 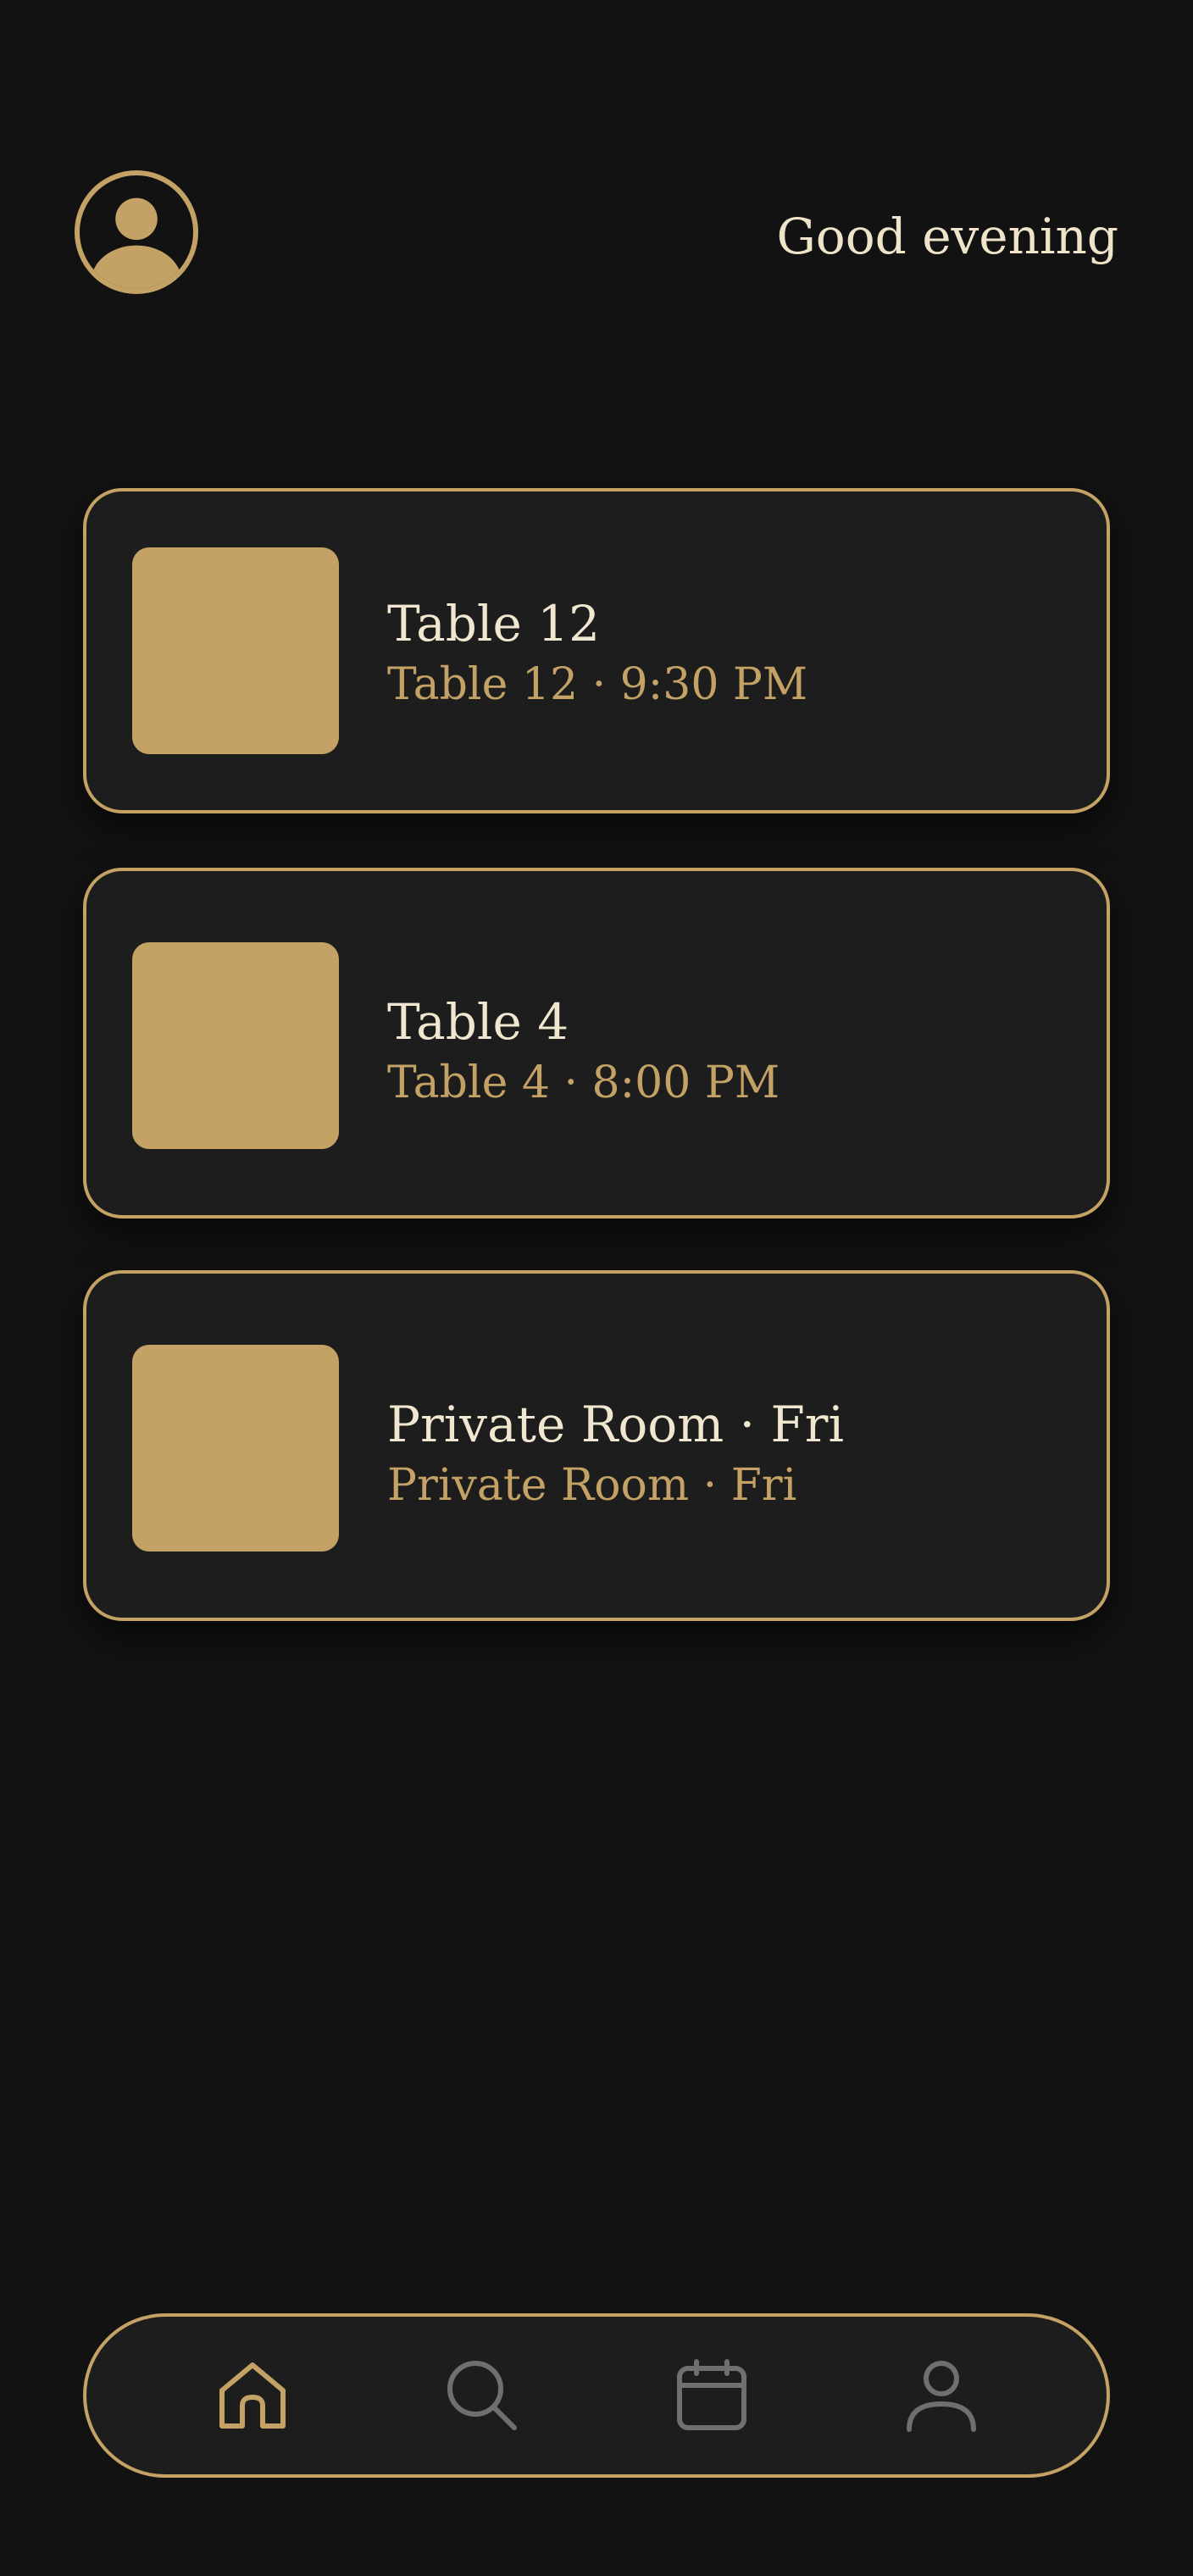 What do you see at coordinates (478, 1022) in the screenshot?
I see `reservation-title: Table 4` at bounding box center [478, 1022].